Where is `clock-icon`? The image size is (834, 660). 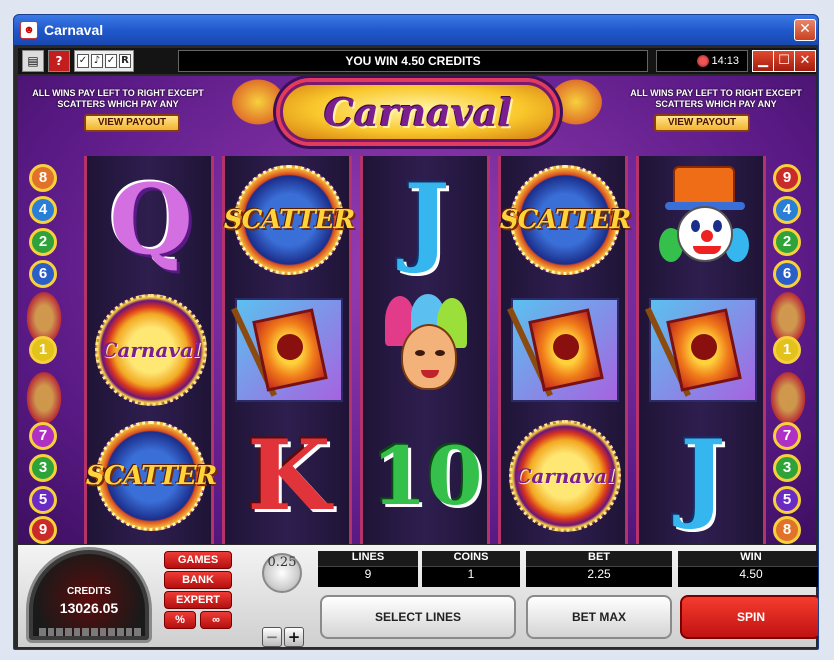
clock-icon is located at coordinates (703, 61).